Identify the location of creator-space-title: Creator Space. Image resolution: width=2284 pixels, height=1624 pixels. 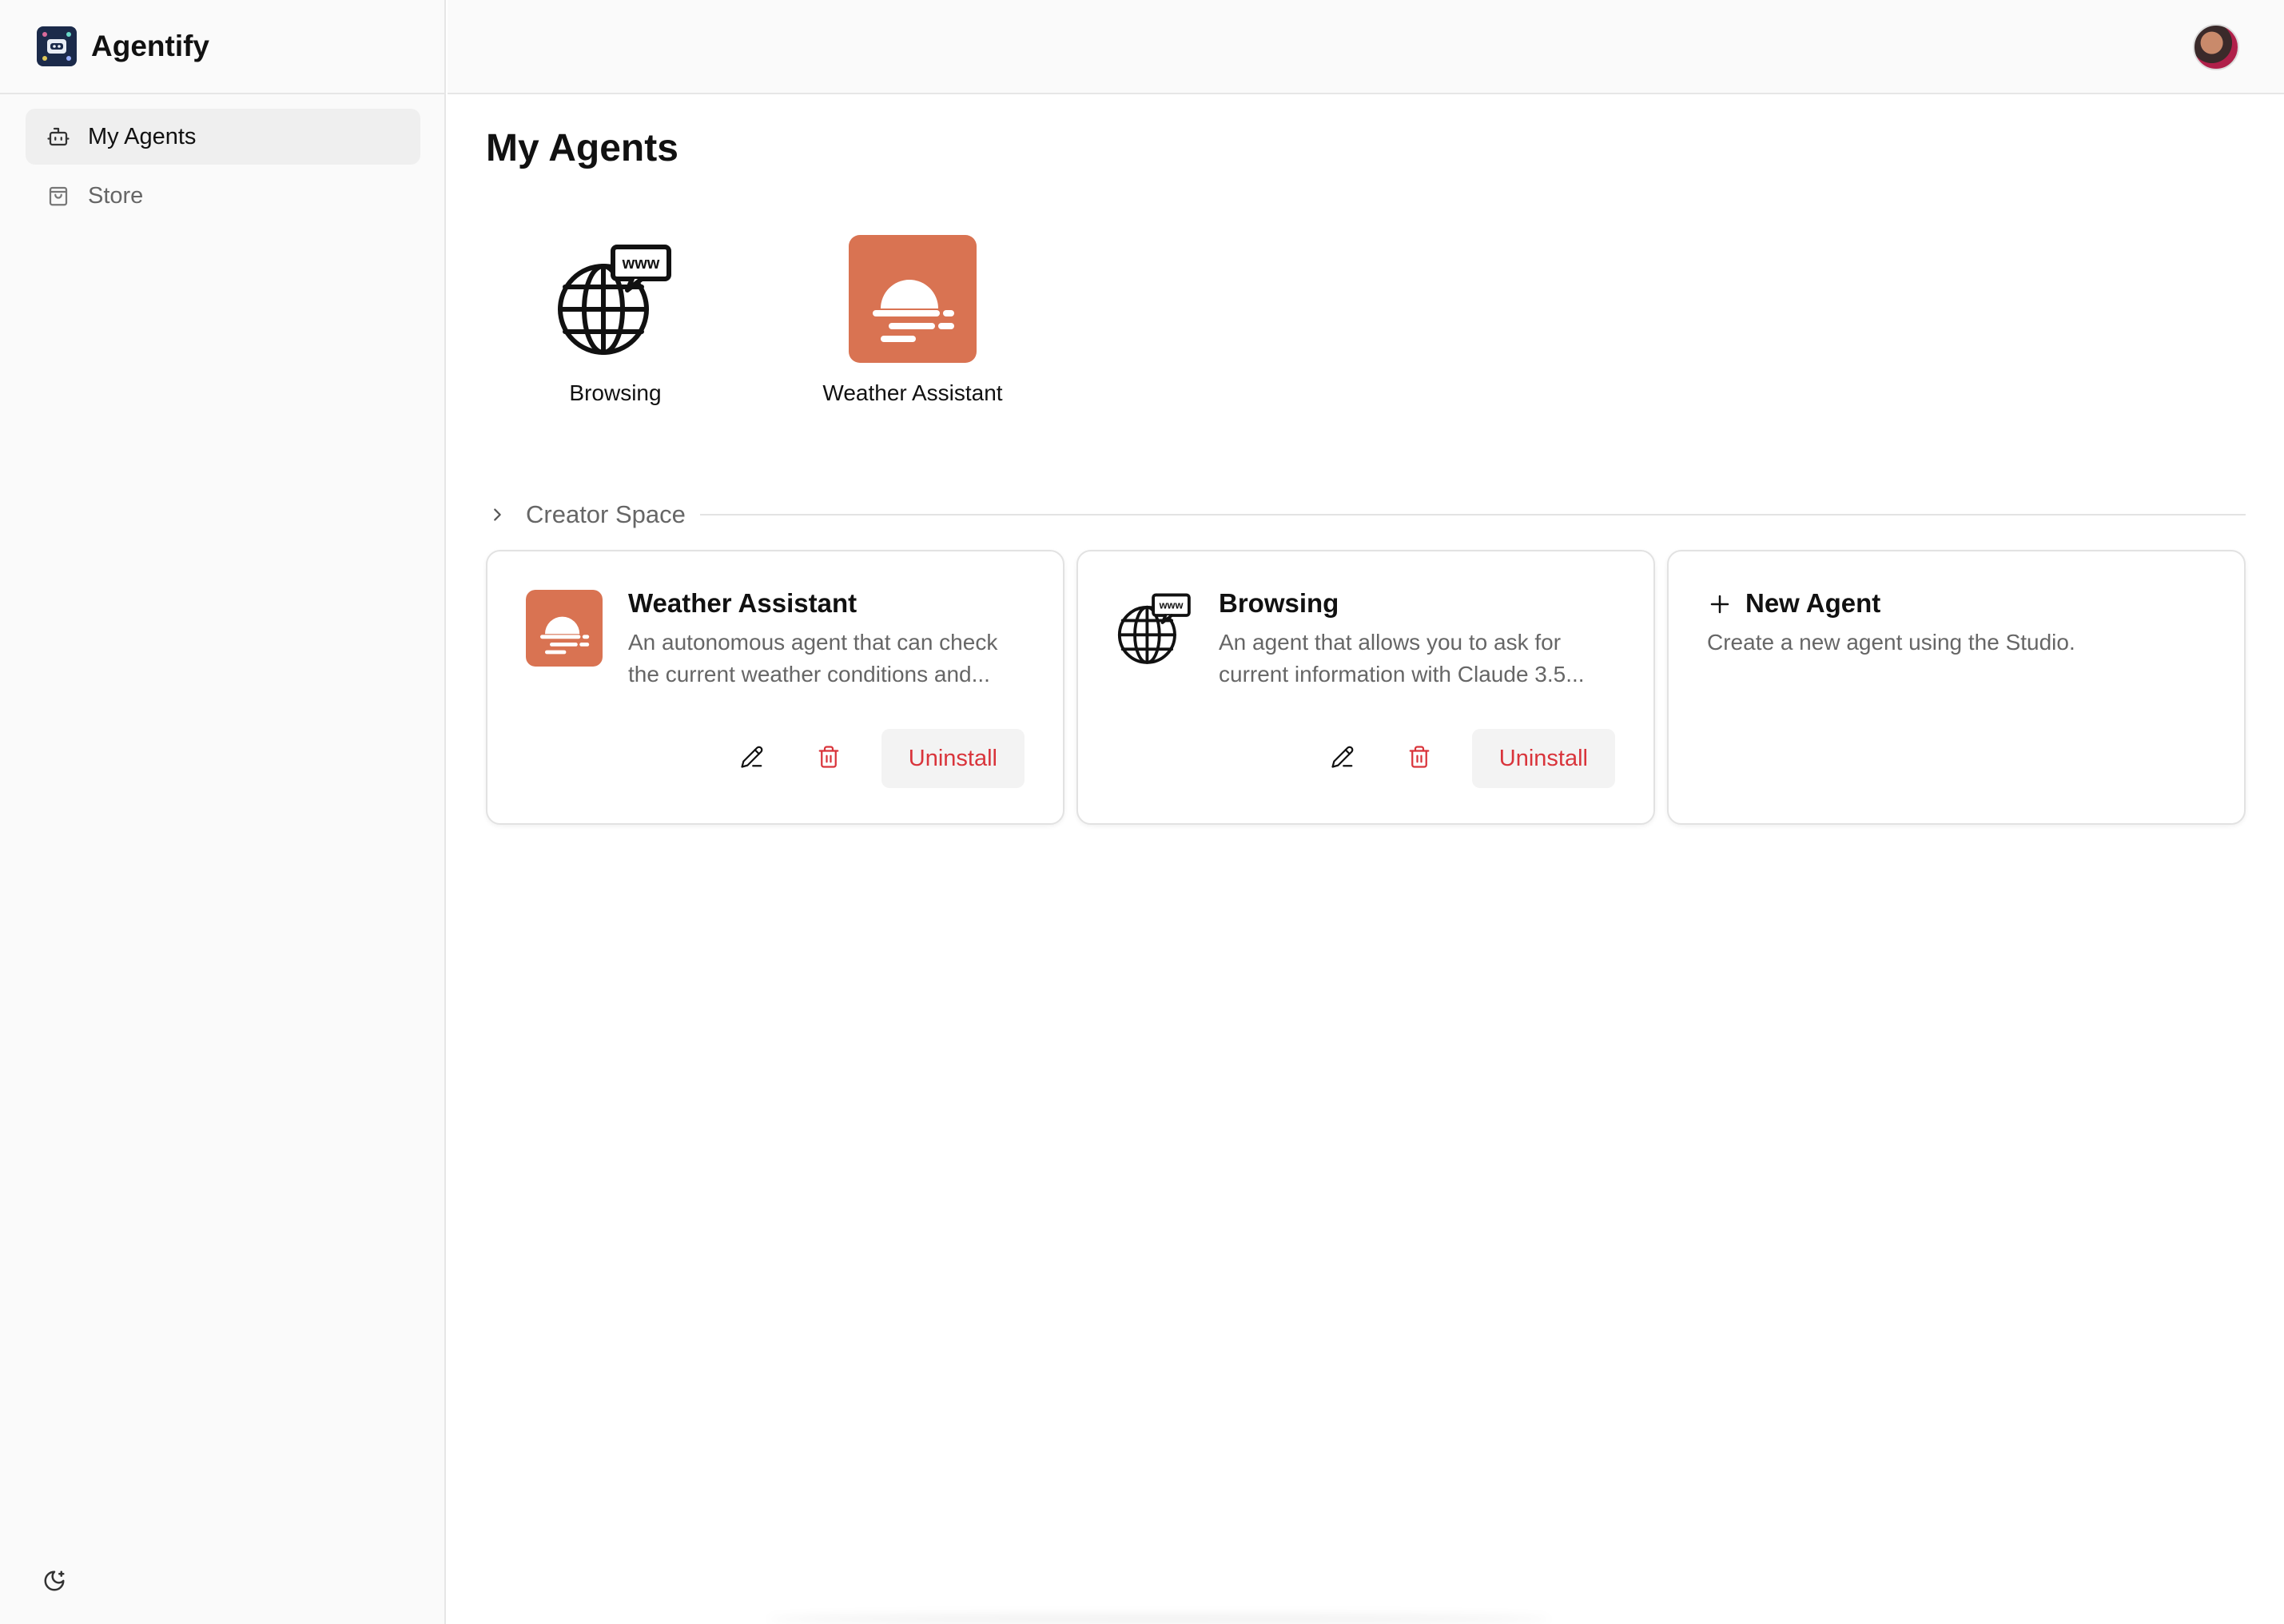
(606, 514).